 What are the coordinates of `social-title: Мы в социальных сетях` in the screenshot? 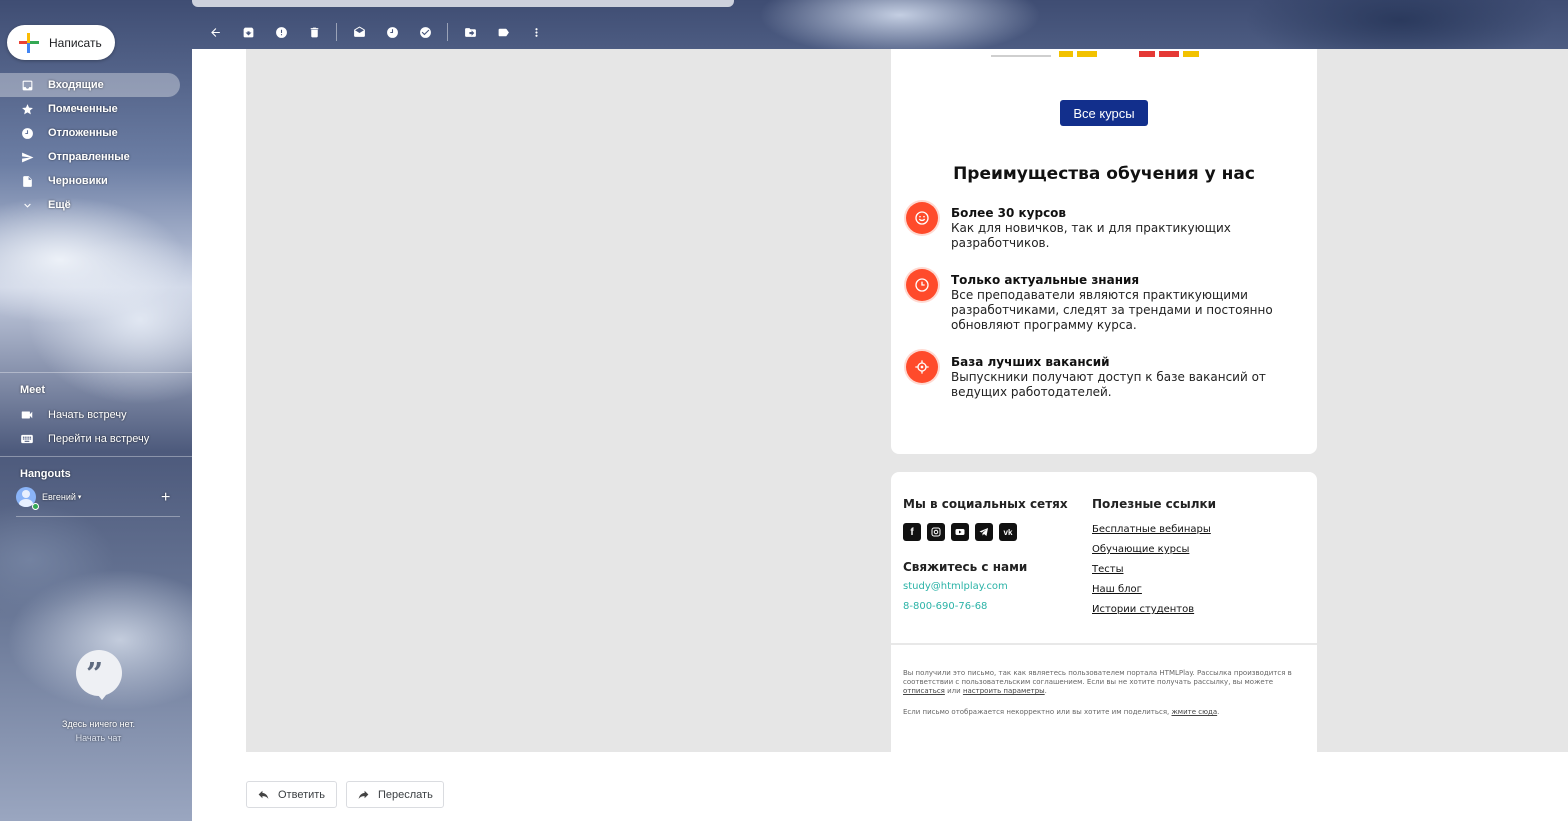 It's located at (985, 504).